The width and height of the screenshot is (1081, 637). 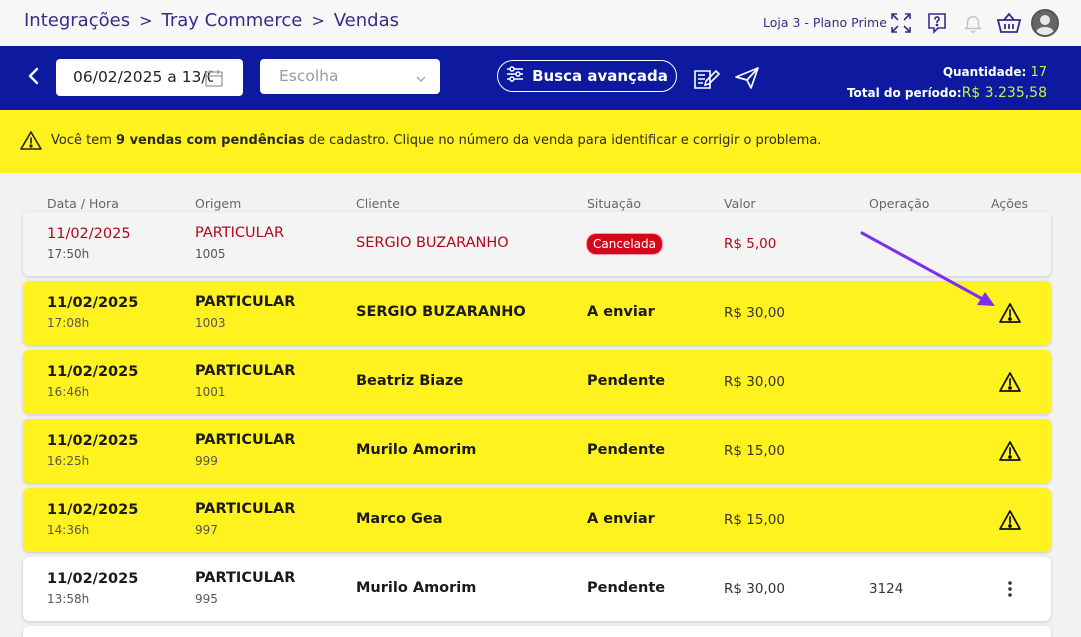 What do you see at coordinates (886, 589) in the screenshot?
I see `row-operation: 3124` at bounding box center [886, 589].